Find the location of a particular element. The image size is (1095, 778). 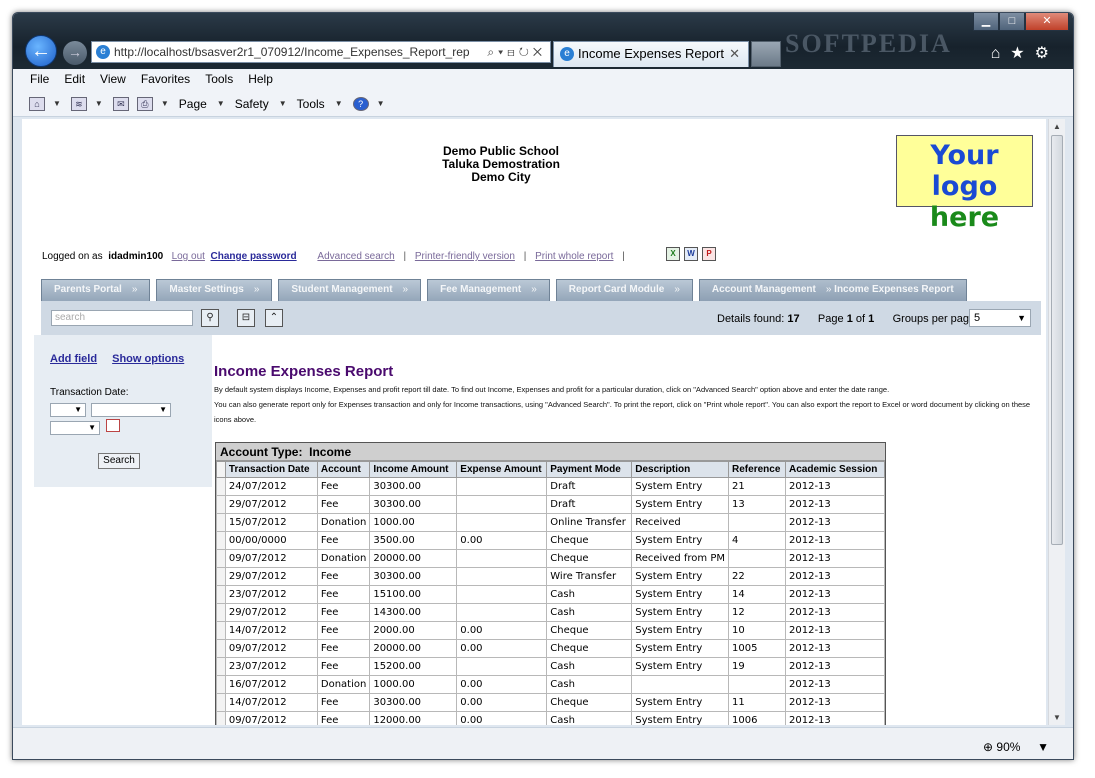

print-icon: ⎙ is located at coordinates (144, 103).